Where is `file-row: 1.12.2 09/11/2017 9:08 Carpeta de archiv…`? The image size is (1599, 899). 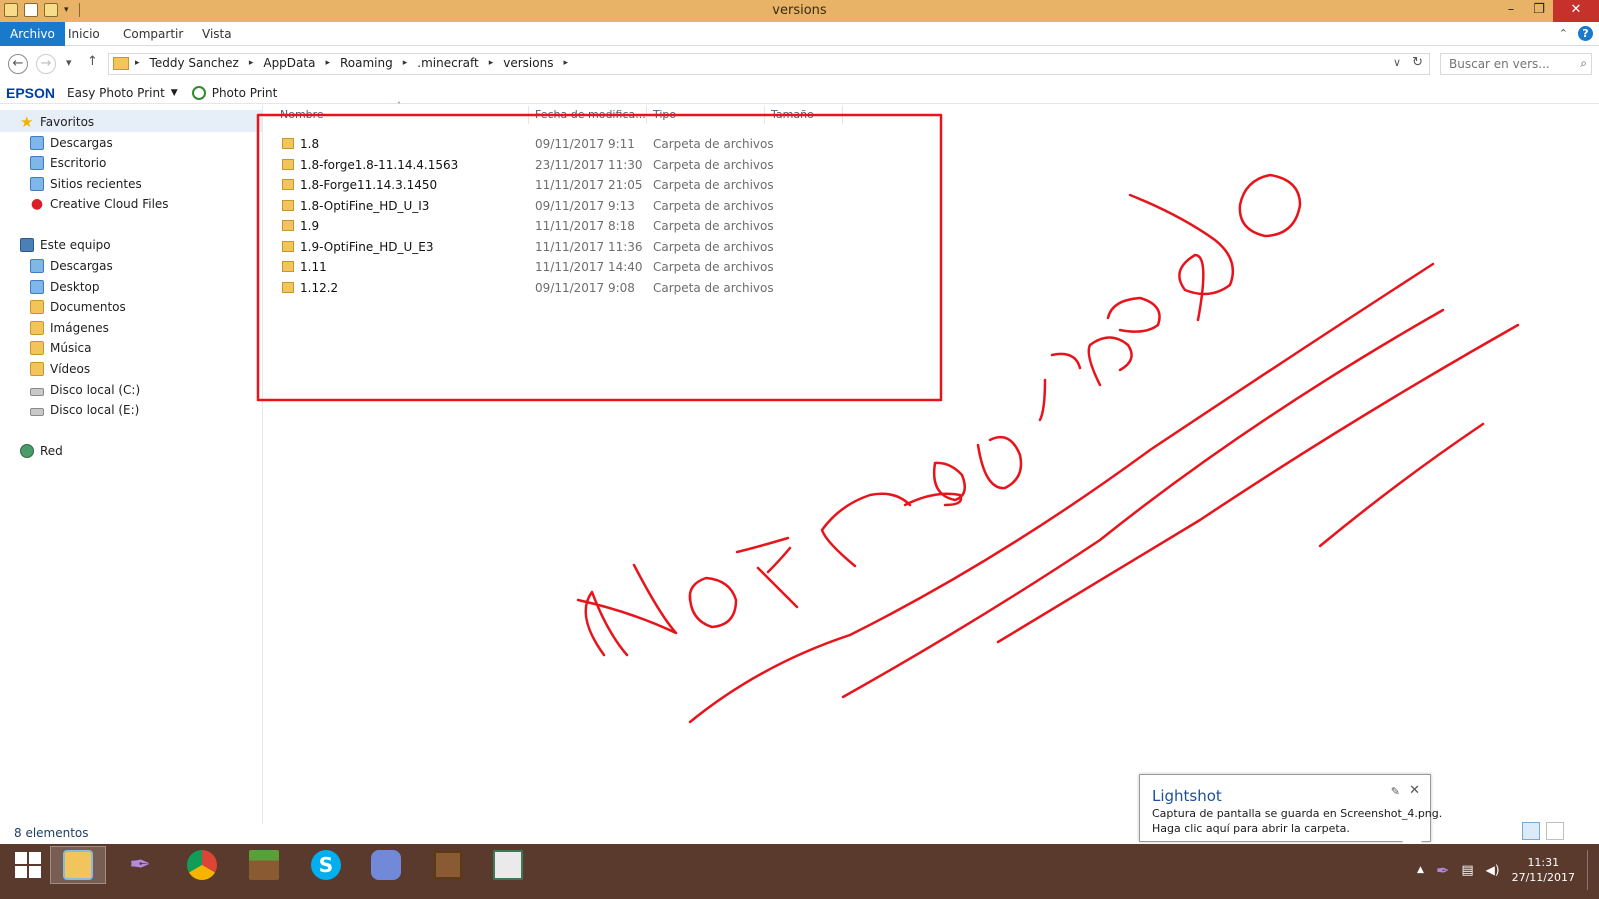
file-row: 1.12.2 09/11/2017 9:08 Carpeta de archiv… is located at coordinates (536, 288).